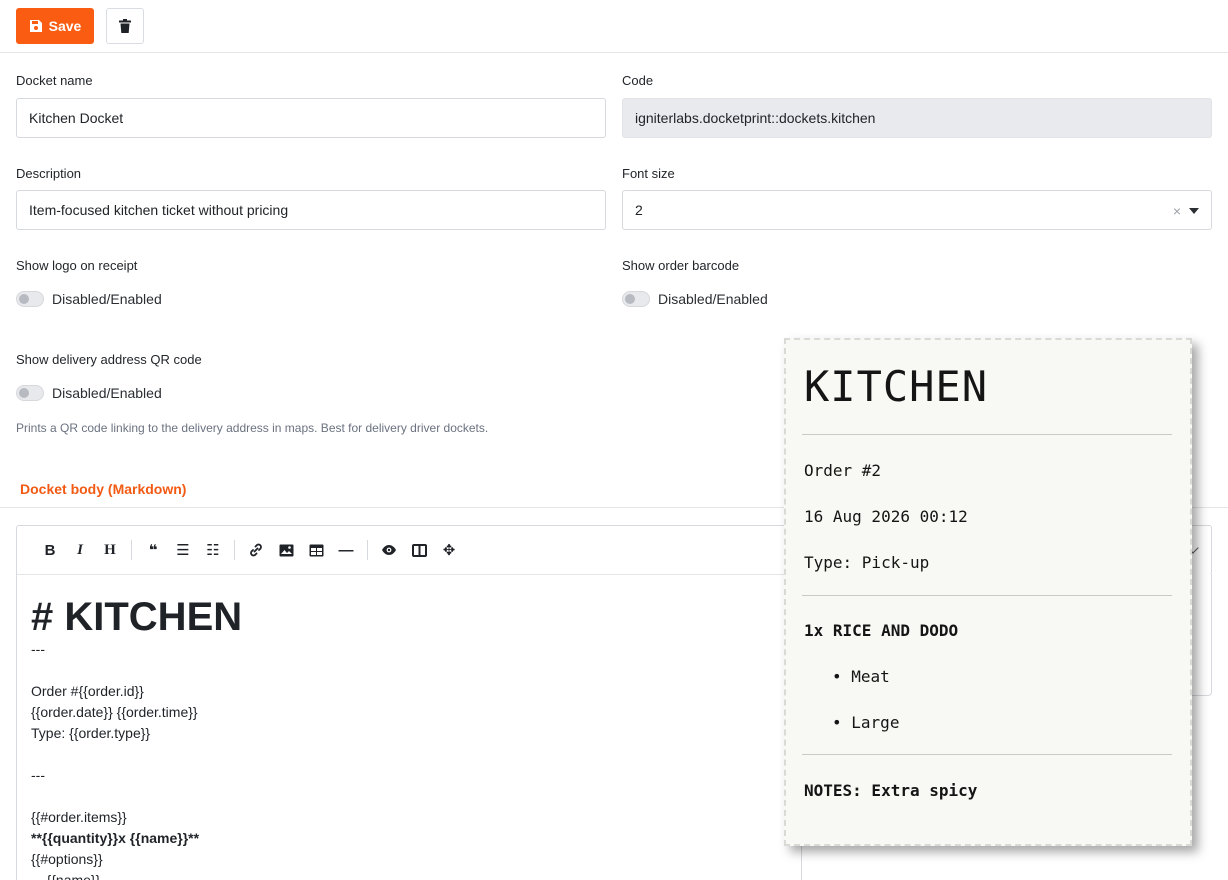 This screenshot has width=1228, height=880. What do you see at coordinates (153, 550) in the screenshot?
I see `quote-icon: ❝` at bounding box center [153, 550].